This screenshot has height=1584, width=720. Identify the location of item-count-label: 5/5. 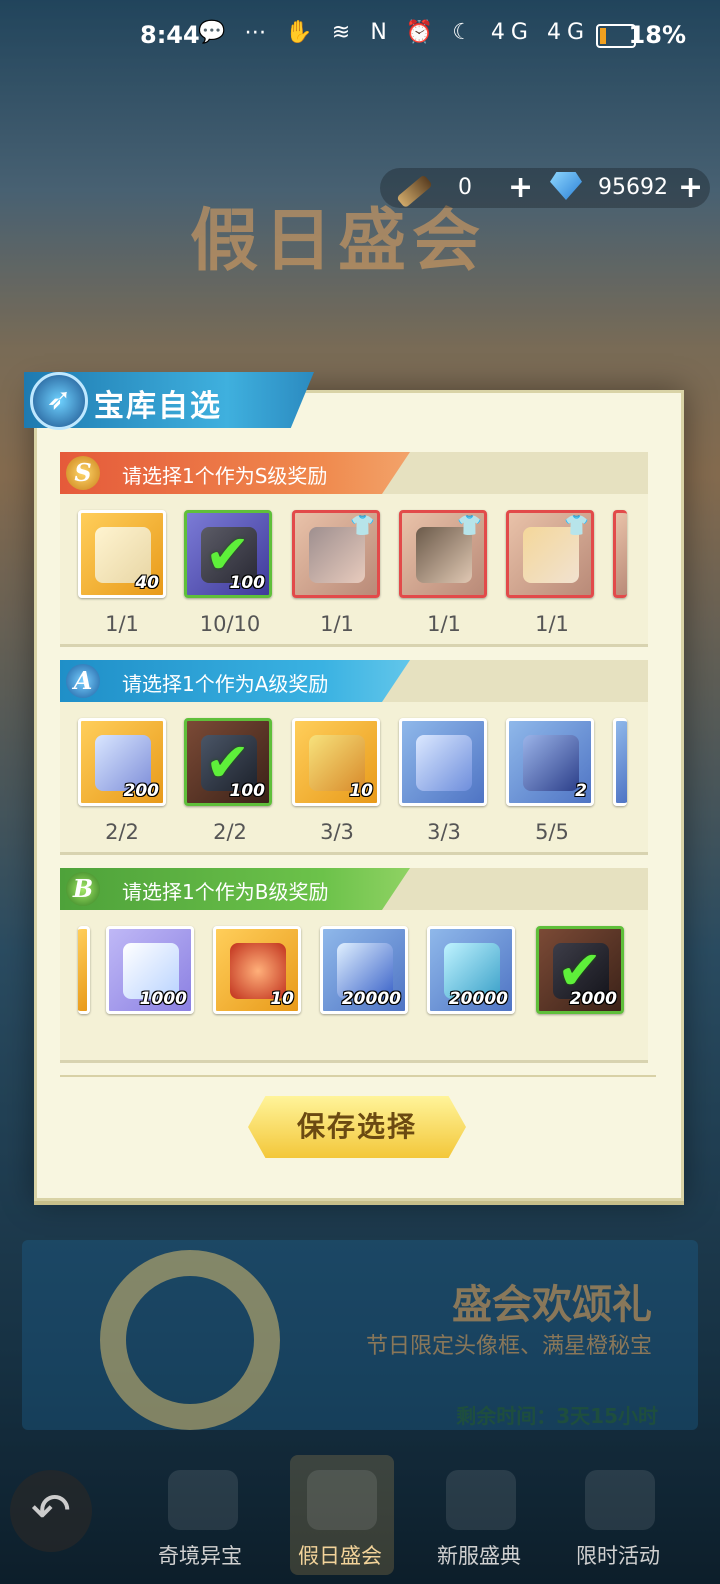
(552, 832).